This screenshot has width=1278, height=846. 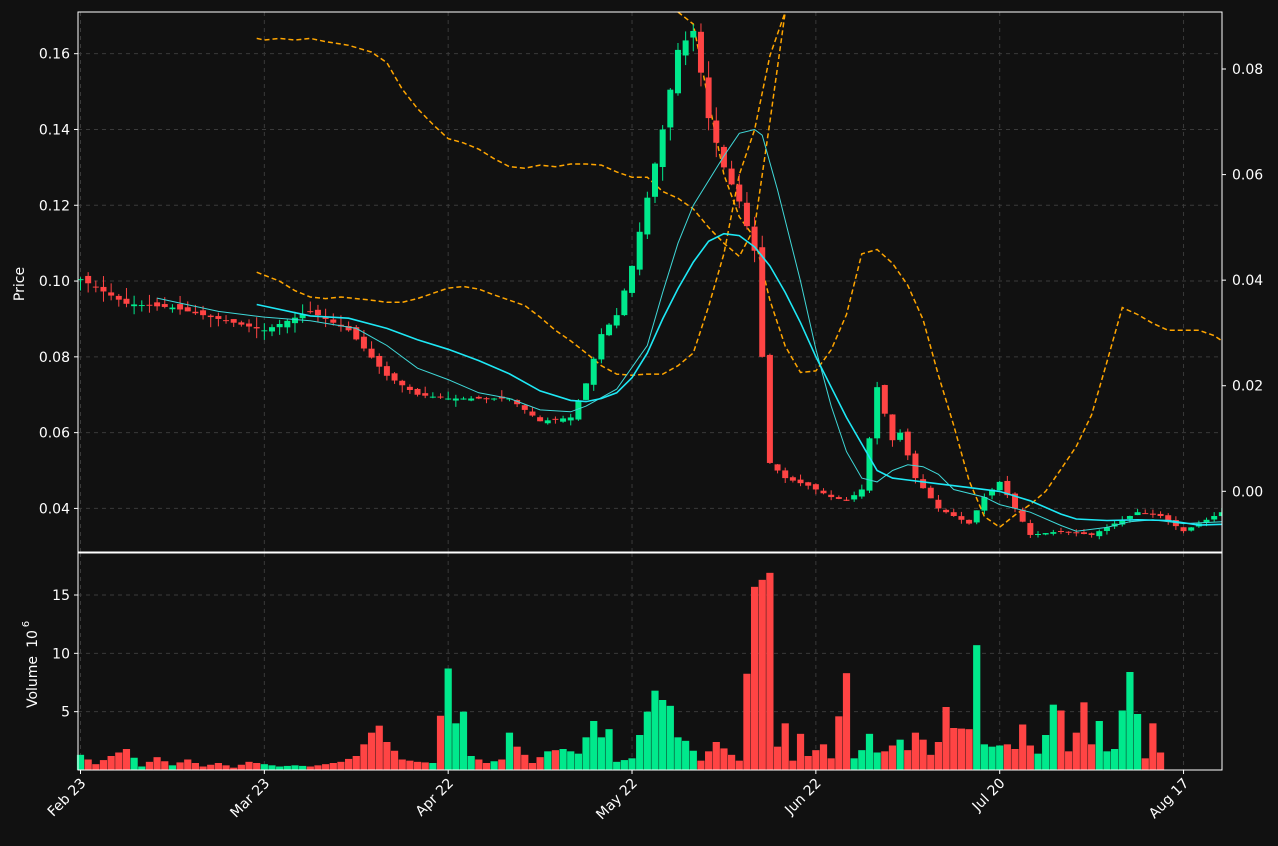 I want to click on price-tick-label: 0.10, so click(x=54, y=282).